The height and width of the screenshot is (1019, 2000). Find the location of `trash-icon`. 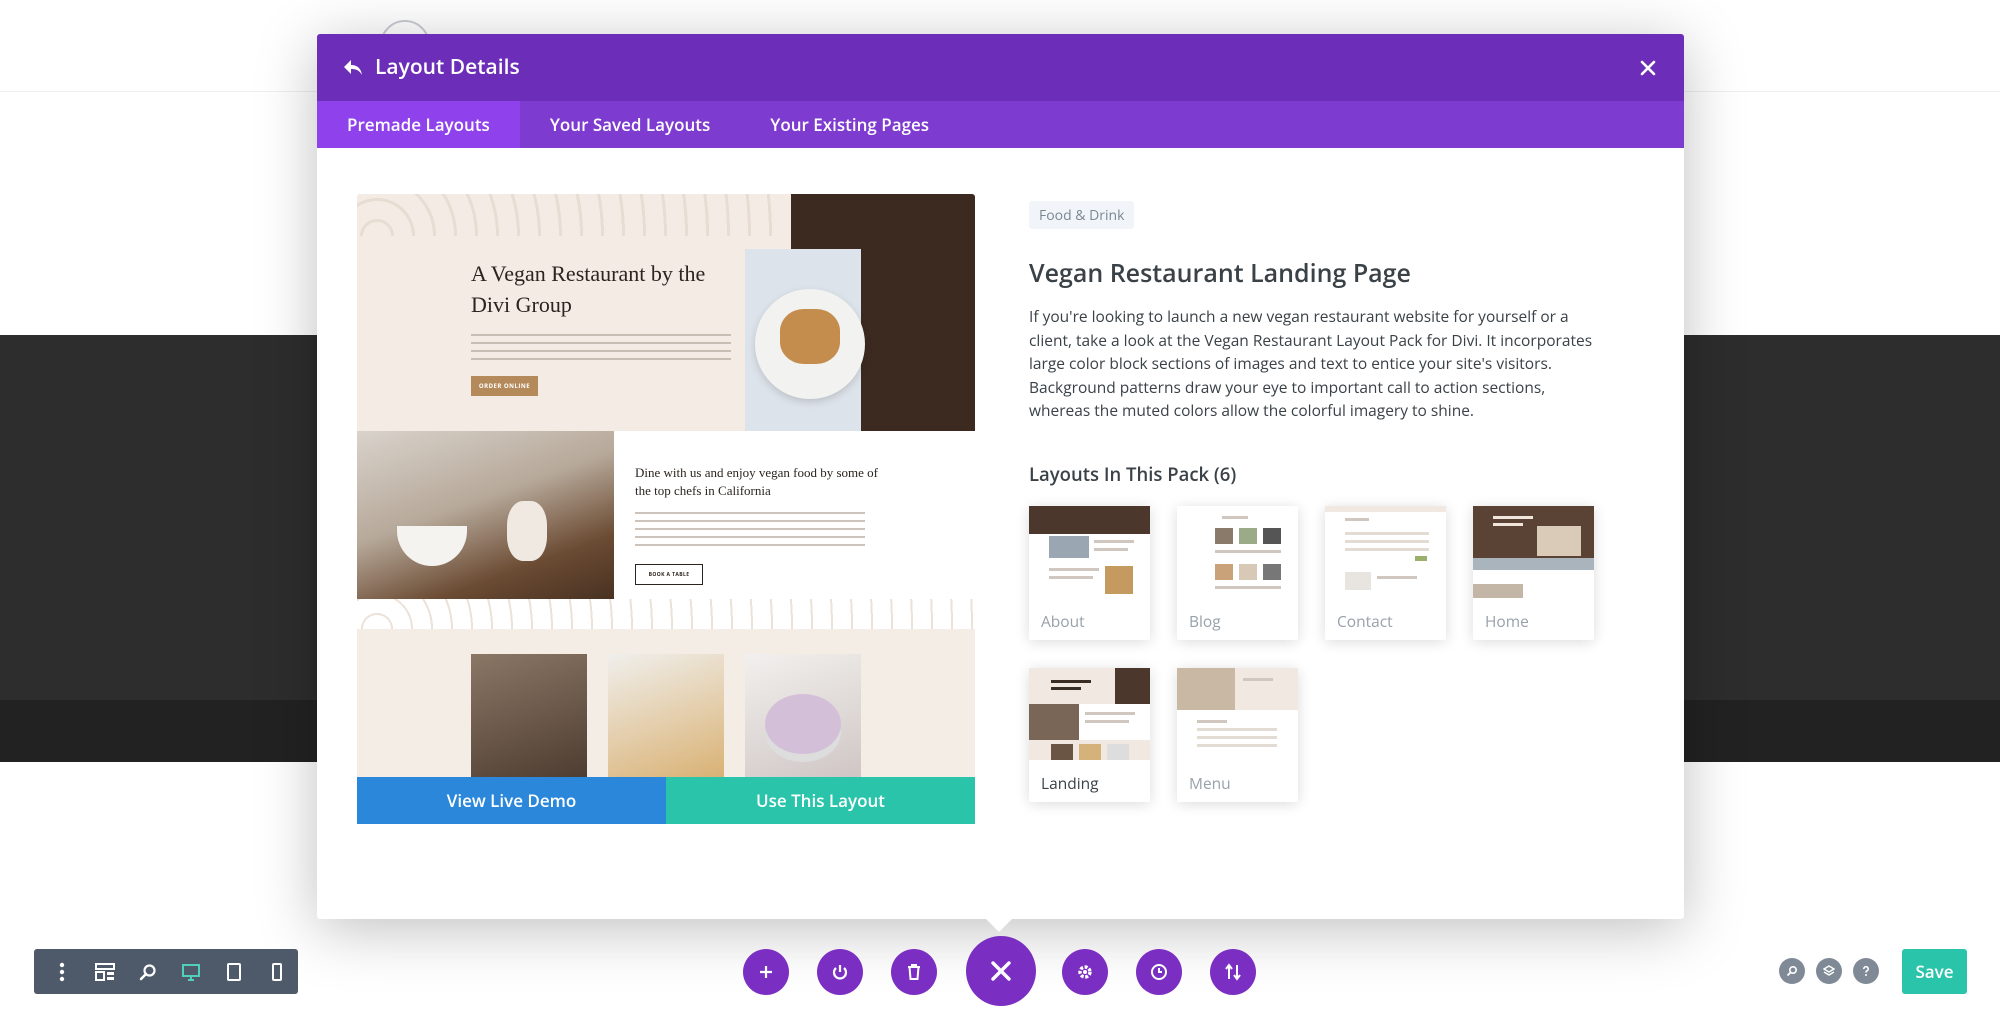

trash-icon is located at coordinates (914, 972).